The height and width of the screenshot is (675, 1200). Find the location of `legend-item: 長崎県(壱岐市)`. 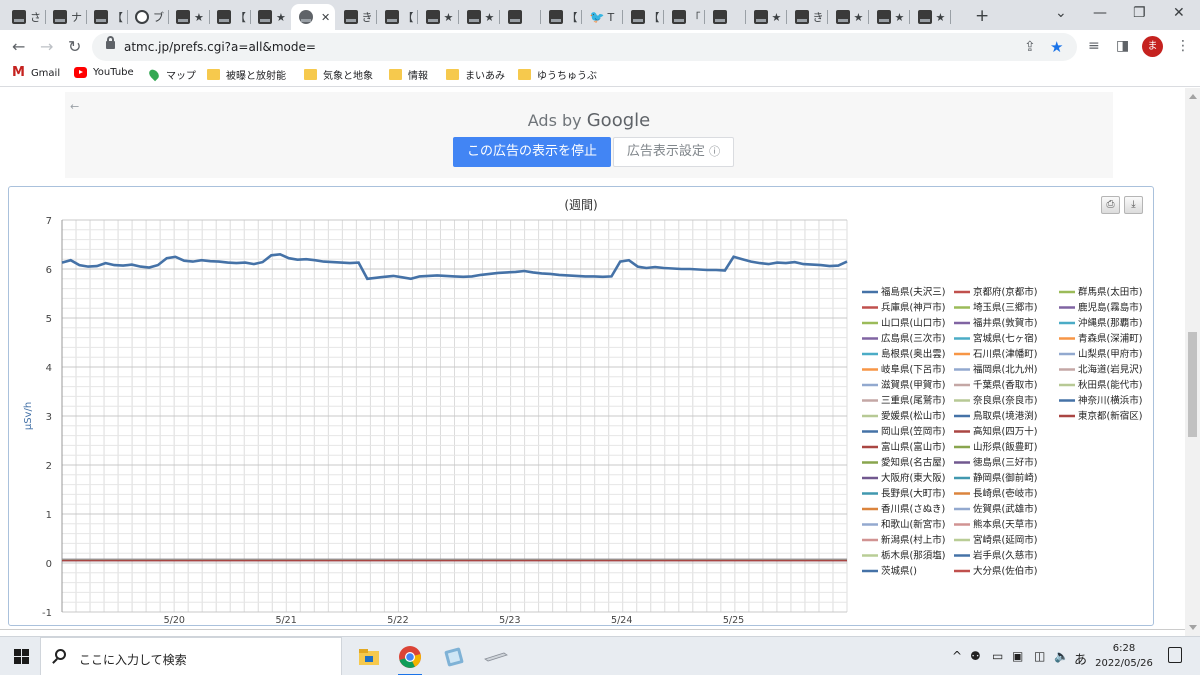

legend-item: 長崎県(壱岐市) is located at coordinates (995, 494).